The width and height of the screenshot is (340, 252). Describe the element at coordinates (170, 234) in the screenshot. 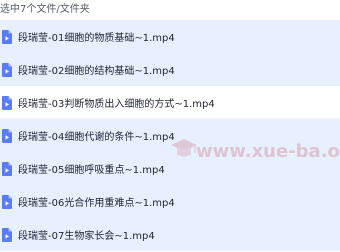

I see `file-row: 段瑞莹-07生物家长会~1.mp4` at that location.